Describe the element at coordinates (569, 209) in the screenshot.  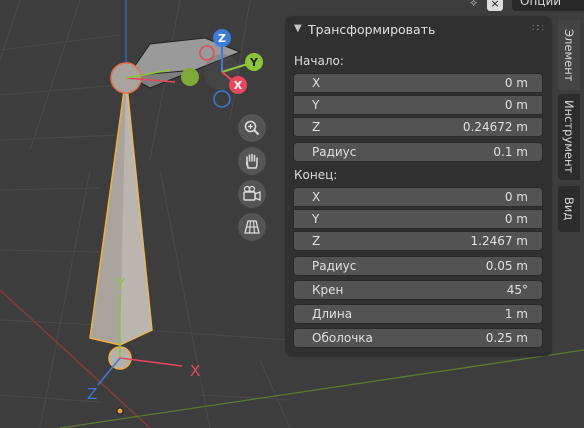
I see `tab-view: Вид` at that location.